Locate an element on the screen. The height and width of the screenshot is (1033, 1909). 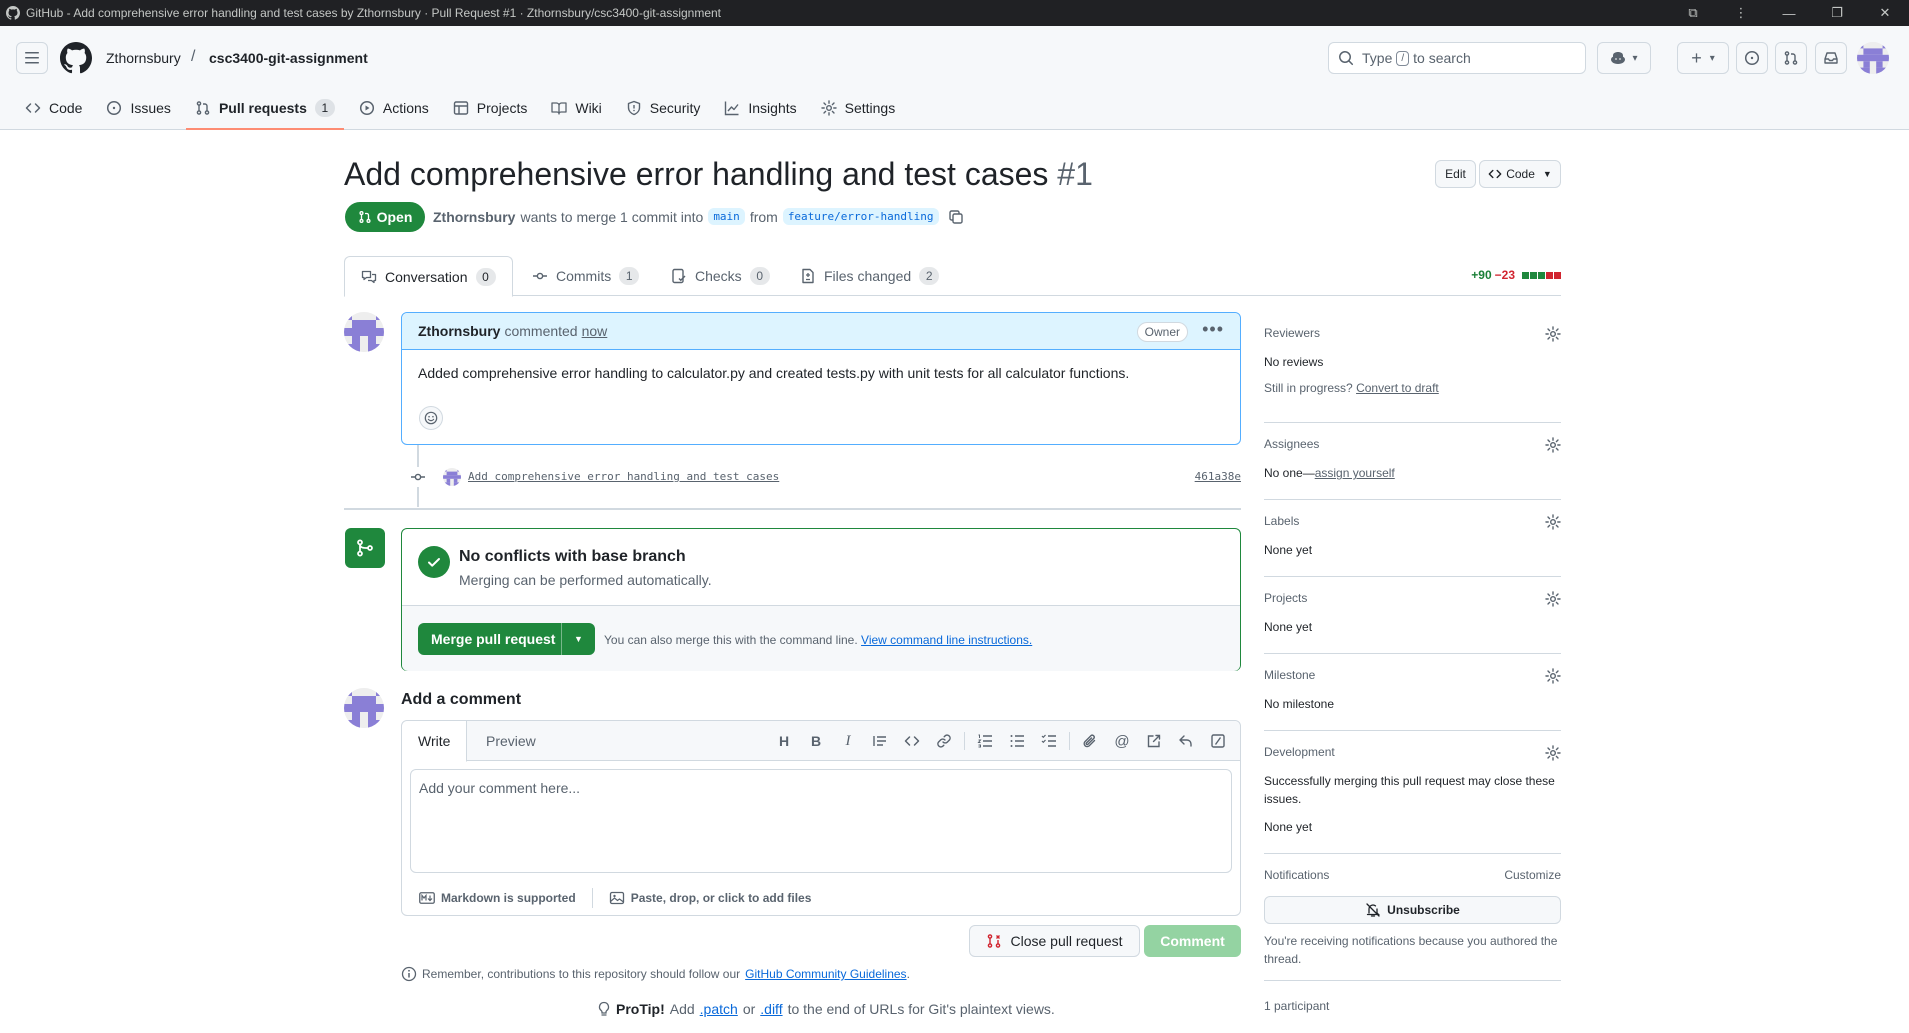
current-user-avatar is located at coordinates (364, 708).